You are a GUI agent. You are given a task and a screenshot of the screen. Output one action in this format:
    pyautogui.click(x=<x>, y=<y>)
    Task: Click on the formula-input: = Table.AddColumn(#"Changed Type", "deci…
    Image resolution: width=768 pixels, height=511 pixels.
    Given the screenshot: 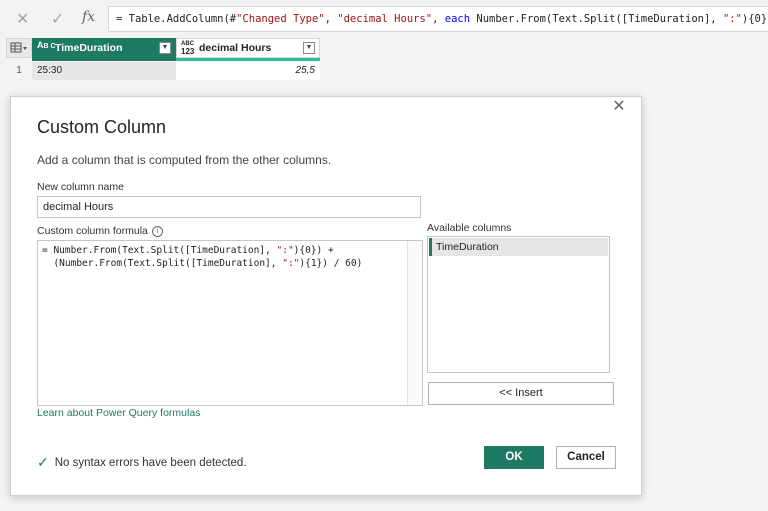 What is the action you would take?
    pyautogui.click(x=438, y=19)
    